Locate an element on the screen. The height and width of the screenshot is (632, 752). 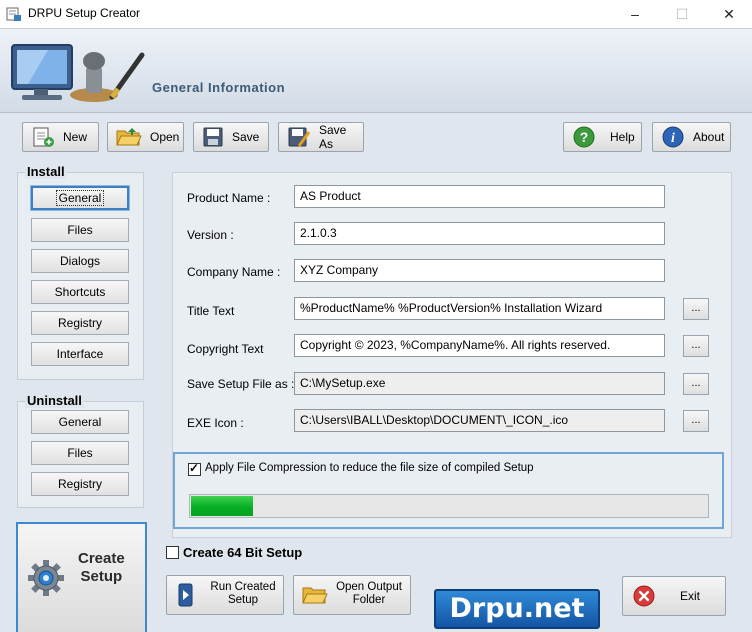
version-input: 2.1.0.3 is located at coordinates (479, 233).